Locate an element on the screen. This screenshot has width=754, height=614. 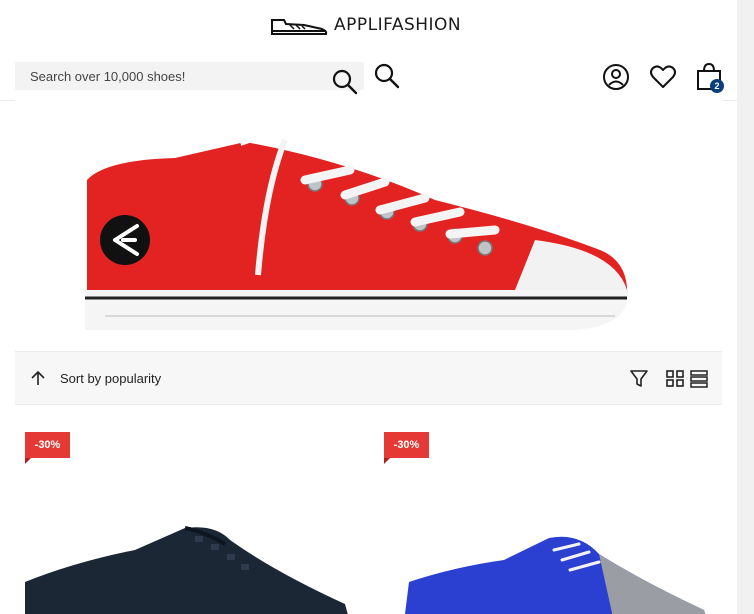
logo: APPLIFASHION is located at coordinates (365, 25).